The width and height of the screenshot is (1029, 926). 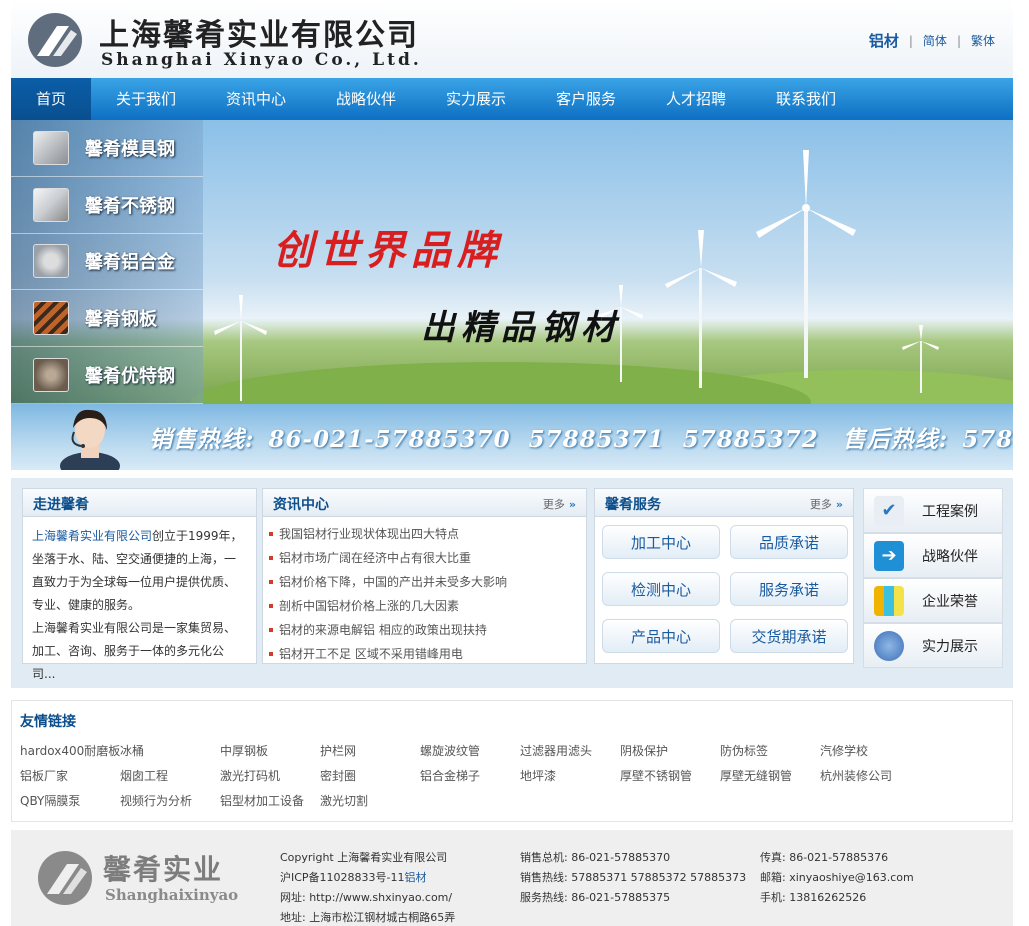 I want to click on product-label: 馨肴优特钢, so click(x=130, y=377).